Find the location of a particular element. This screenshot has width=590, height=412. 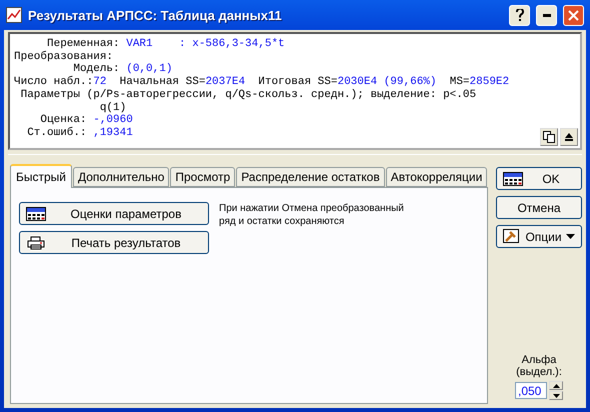

help-icon is located at coordinates (520, 15).